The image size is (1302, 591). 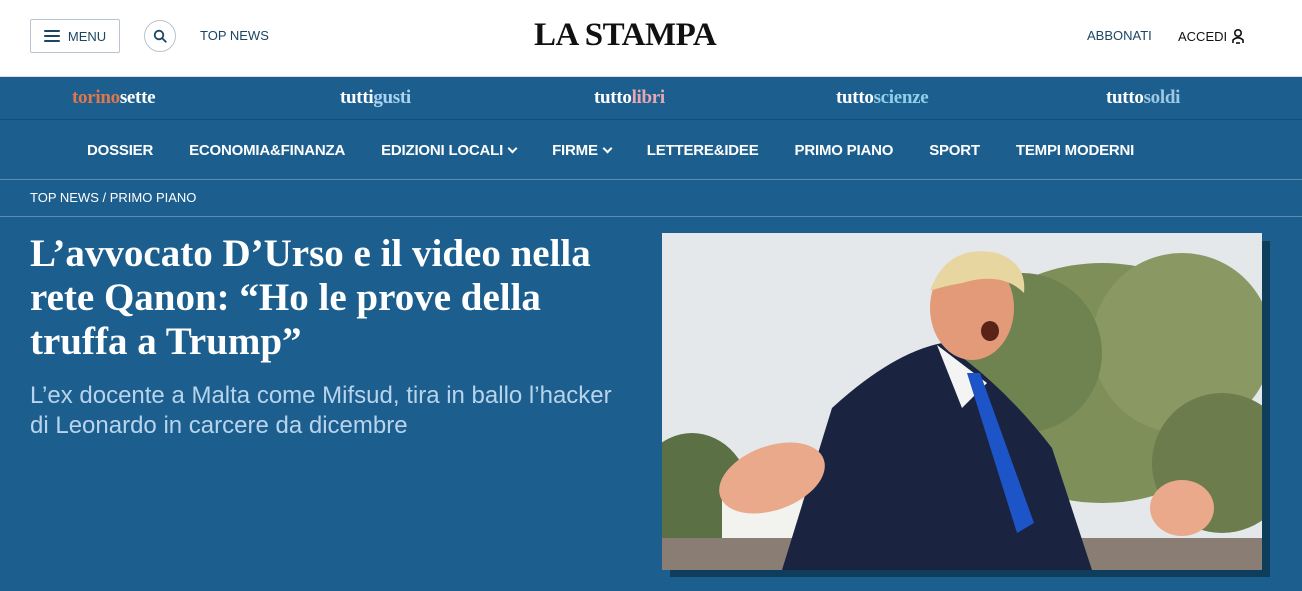 What do you see at coordinates (575, 150) in the screenshot?
I see `nav-label: FIRME` at bounding box center [575, 150].